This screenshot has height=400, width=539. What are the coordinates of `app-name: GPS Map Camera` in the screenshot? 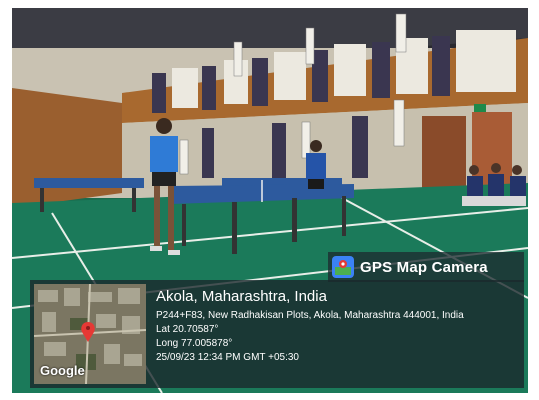 It's located at (424, 267).